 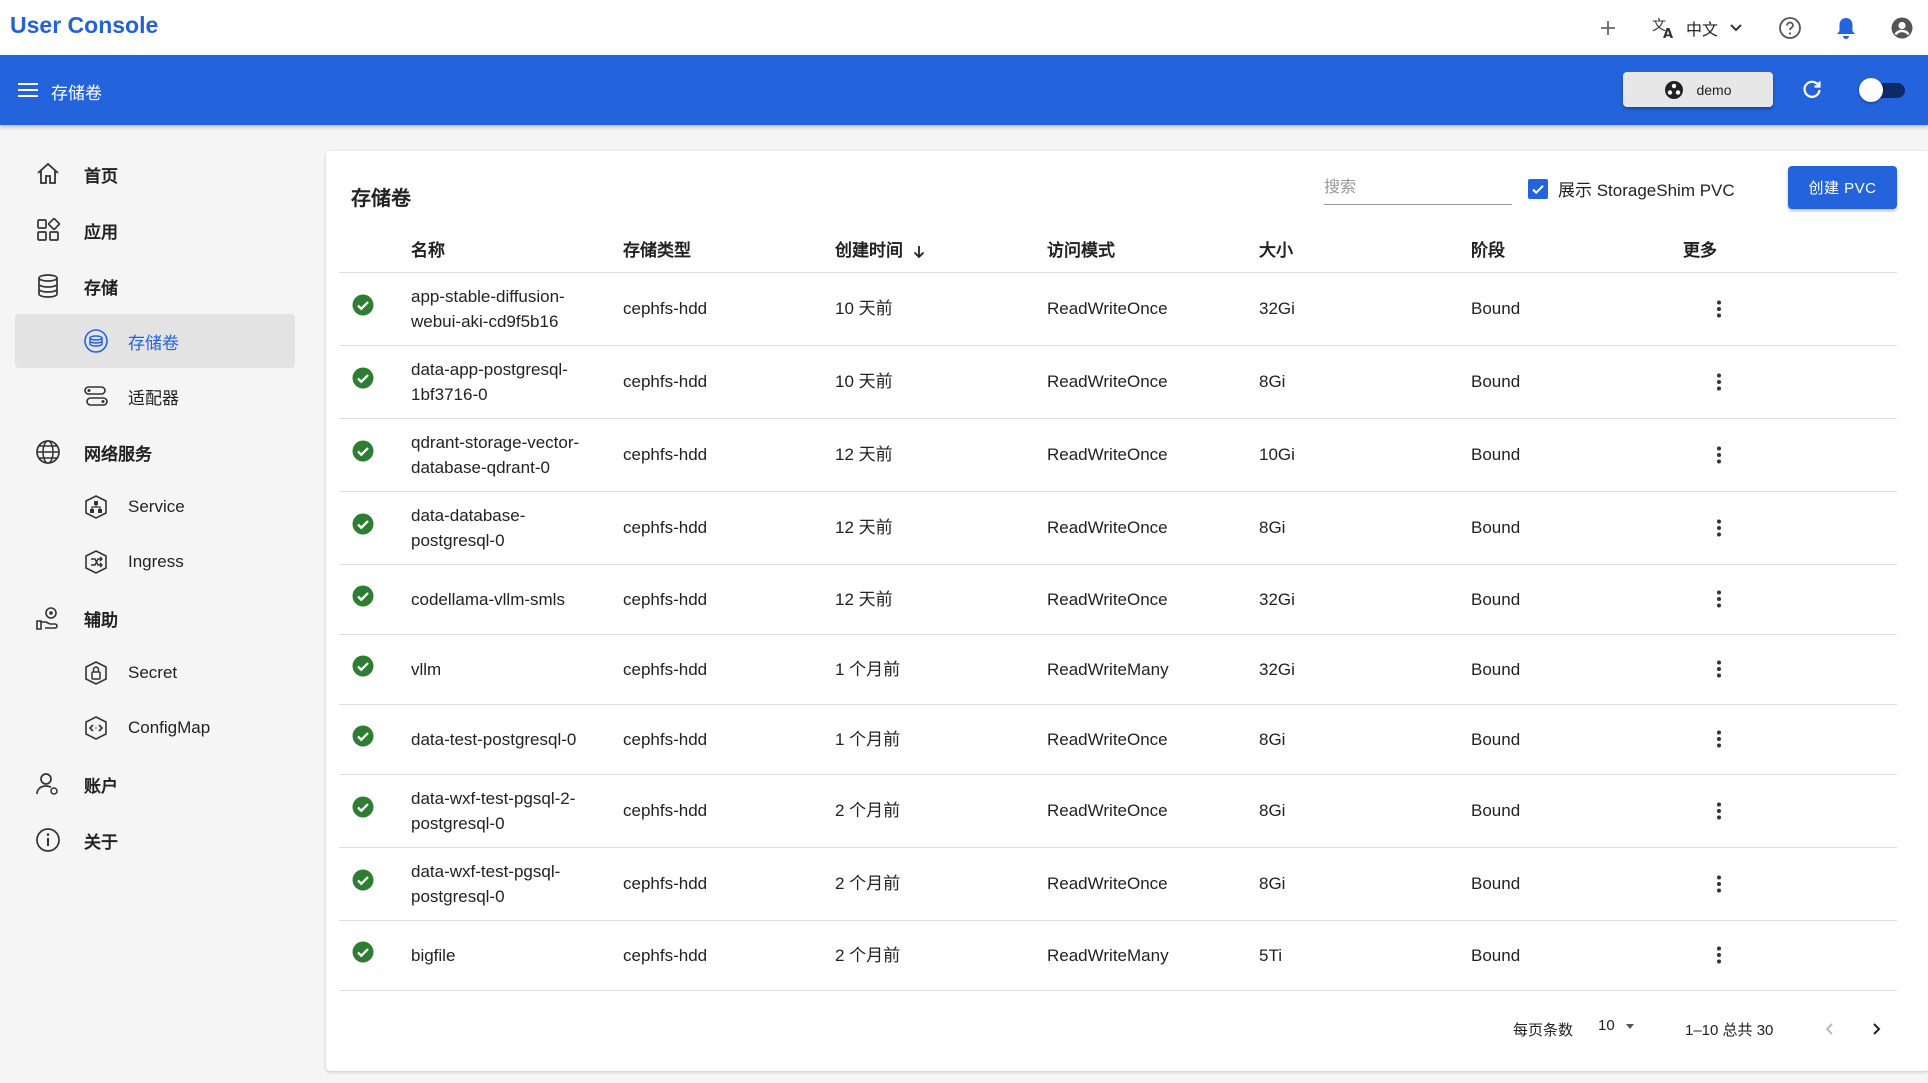 I want to click on sidebar-item-apps: 应用, so click(x=155, y=230).